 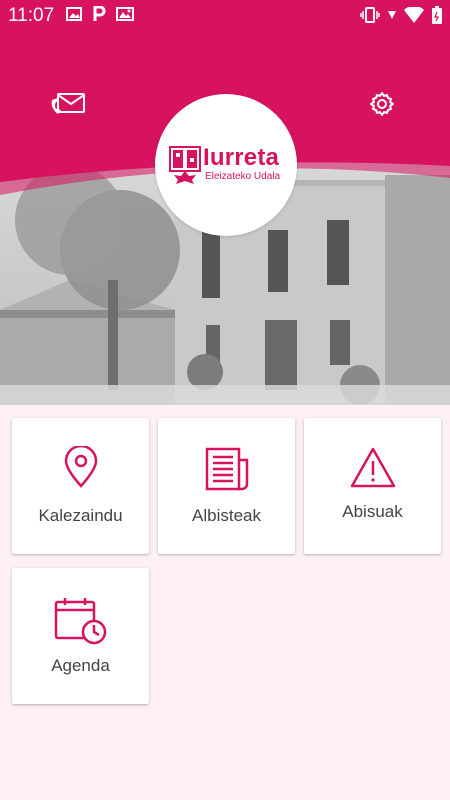 I want to click on status-left-icons, so click(x=100, y=14).